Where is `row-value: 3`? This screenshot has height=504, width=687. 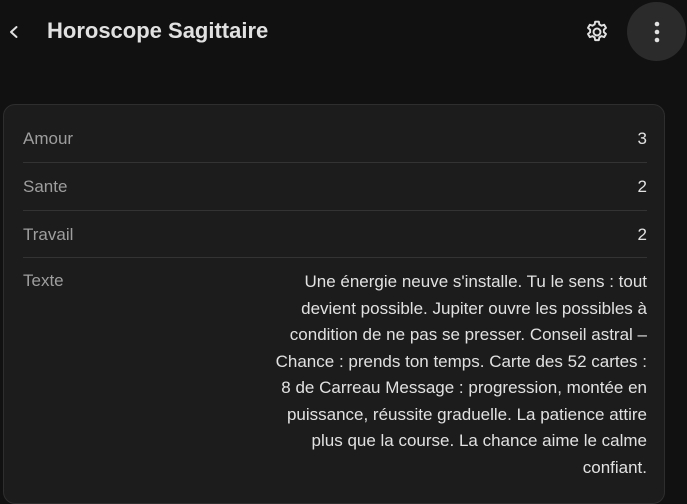 row-value: 3 is located at coordinates (642, 138).